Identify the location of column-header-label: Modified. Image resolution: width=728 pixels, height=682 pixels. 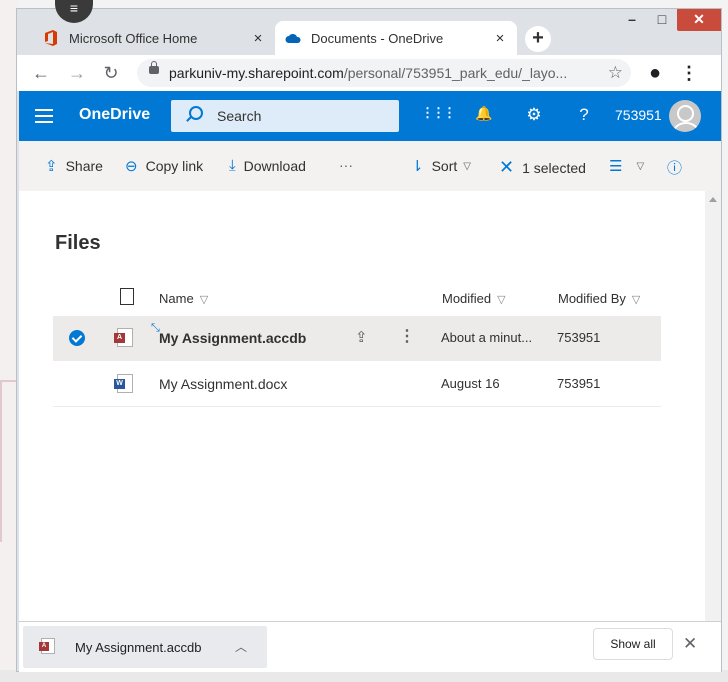
(467, 298).